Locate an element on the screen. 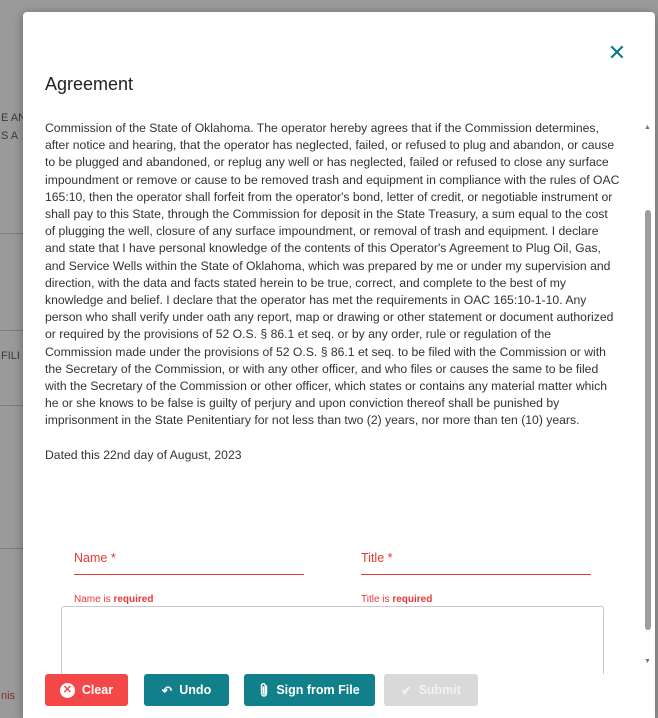 The image size is (658, 718). modal-footer: ✕ Clear ↶ Undo Sign from File ✔ Submit is located at coordinates (339, 696).